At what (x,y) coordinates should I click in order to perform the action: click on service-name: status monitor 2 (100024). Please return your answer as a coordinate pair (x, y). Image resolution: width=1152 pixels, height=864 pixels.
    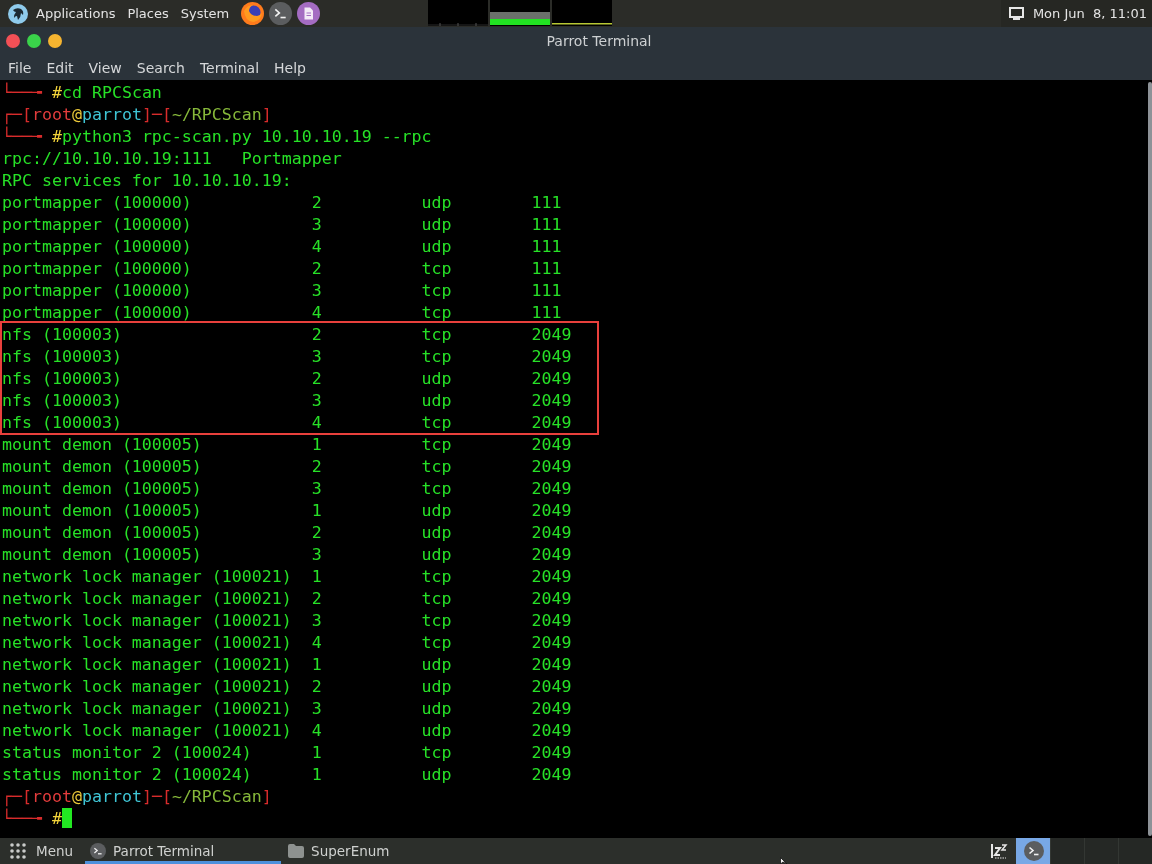
    Looking at the image, I should click on (127, 774).